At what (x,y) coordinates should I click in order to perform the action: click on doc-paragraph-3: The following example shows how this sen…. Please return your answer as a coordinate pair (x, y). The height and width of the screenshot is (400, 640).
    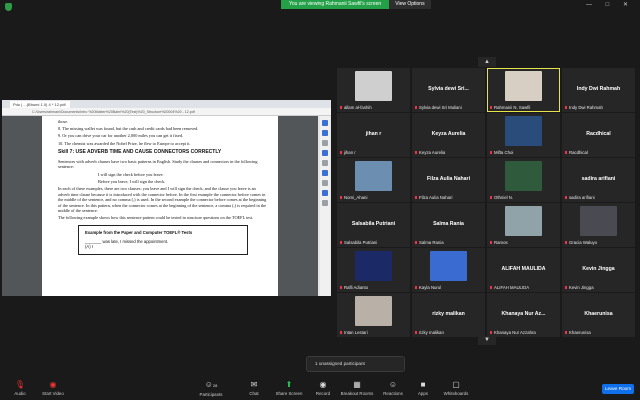
    Looking at the image, I should click on (156, 218).